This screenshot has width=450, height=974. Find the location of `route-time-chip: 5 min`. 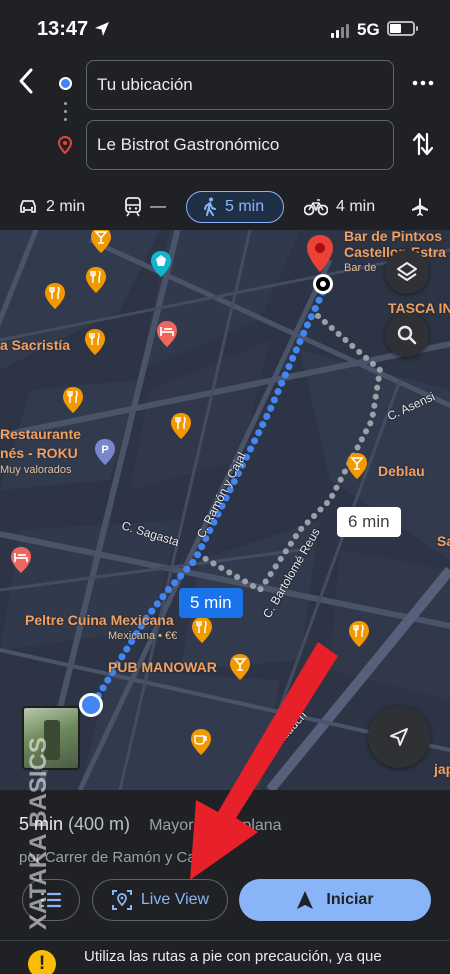

route-time-chip: 5 min is located at coordinates (211, 603).